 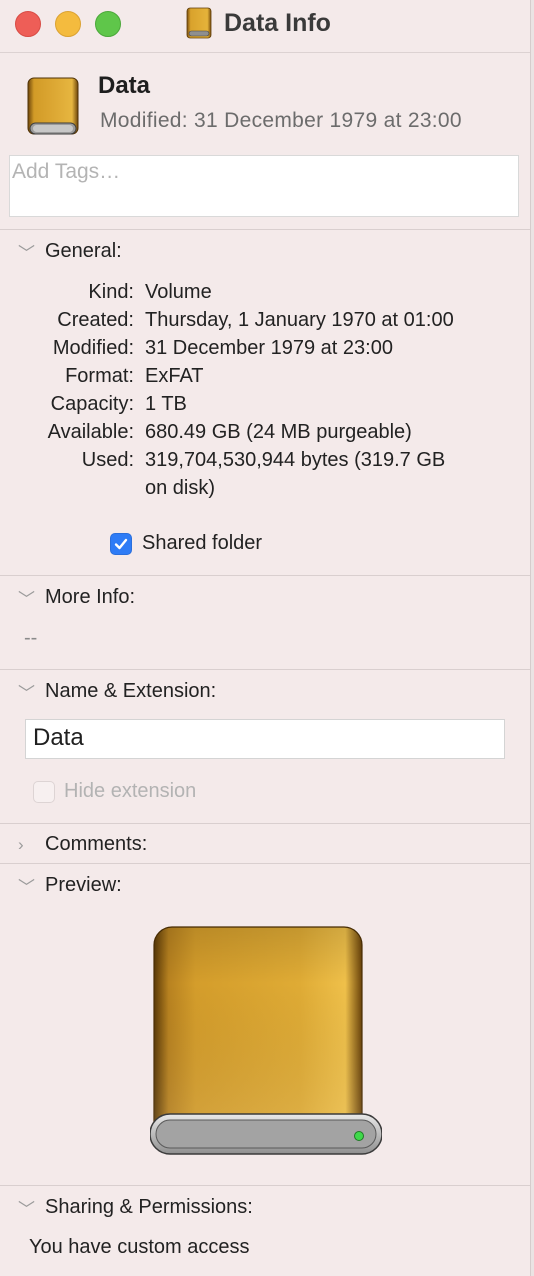 What do you see at coordinates (90, 597) in the screenshot?
I see `section-more-info-title: More Info:` at bounding box center [90, 597].